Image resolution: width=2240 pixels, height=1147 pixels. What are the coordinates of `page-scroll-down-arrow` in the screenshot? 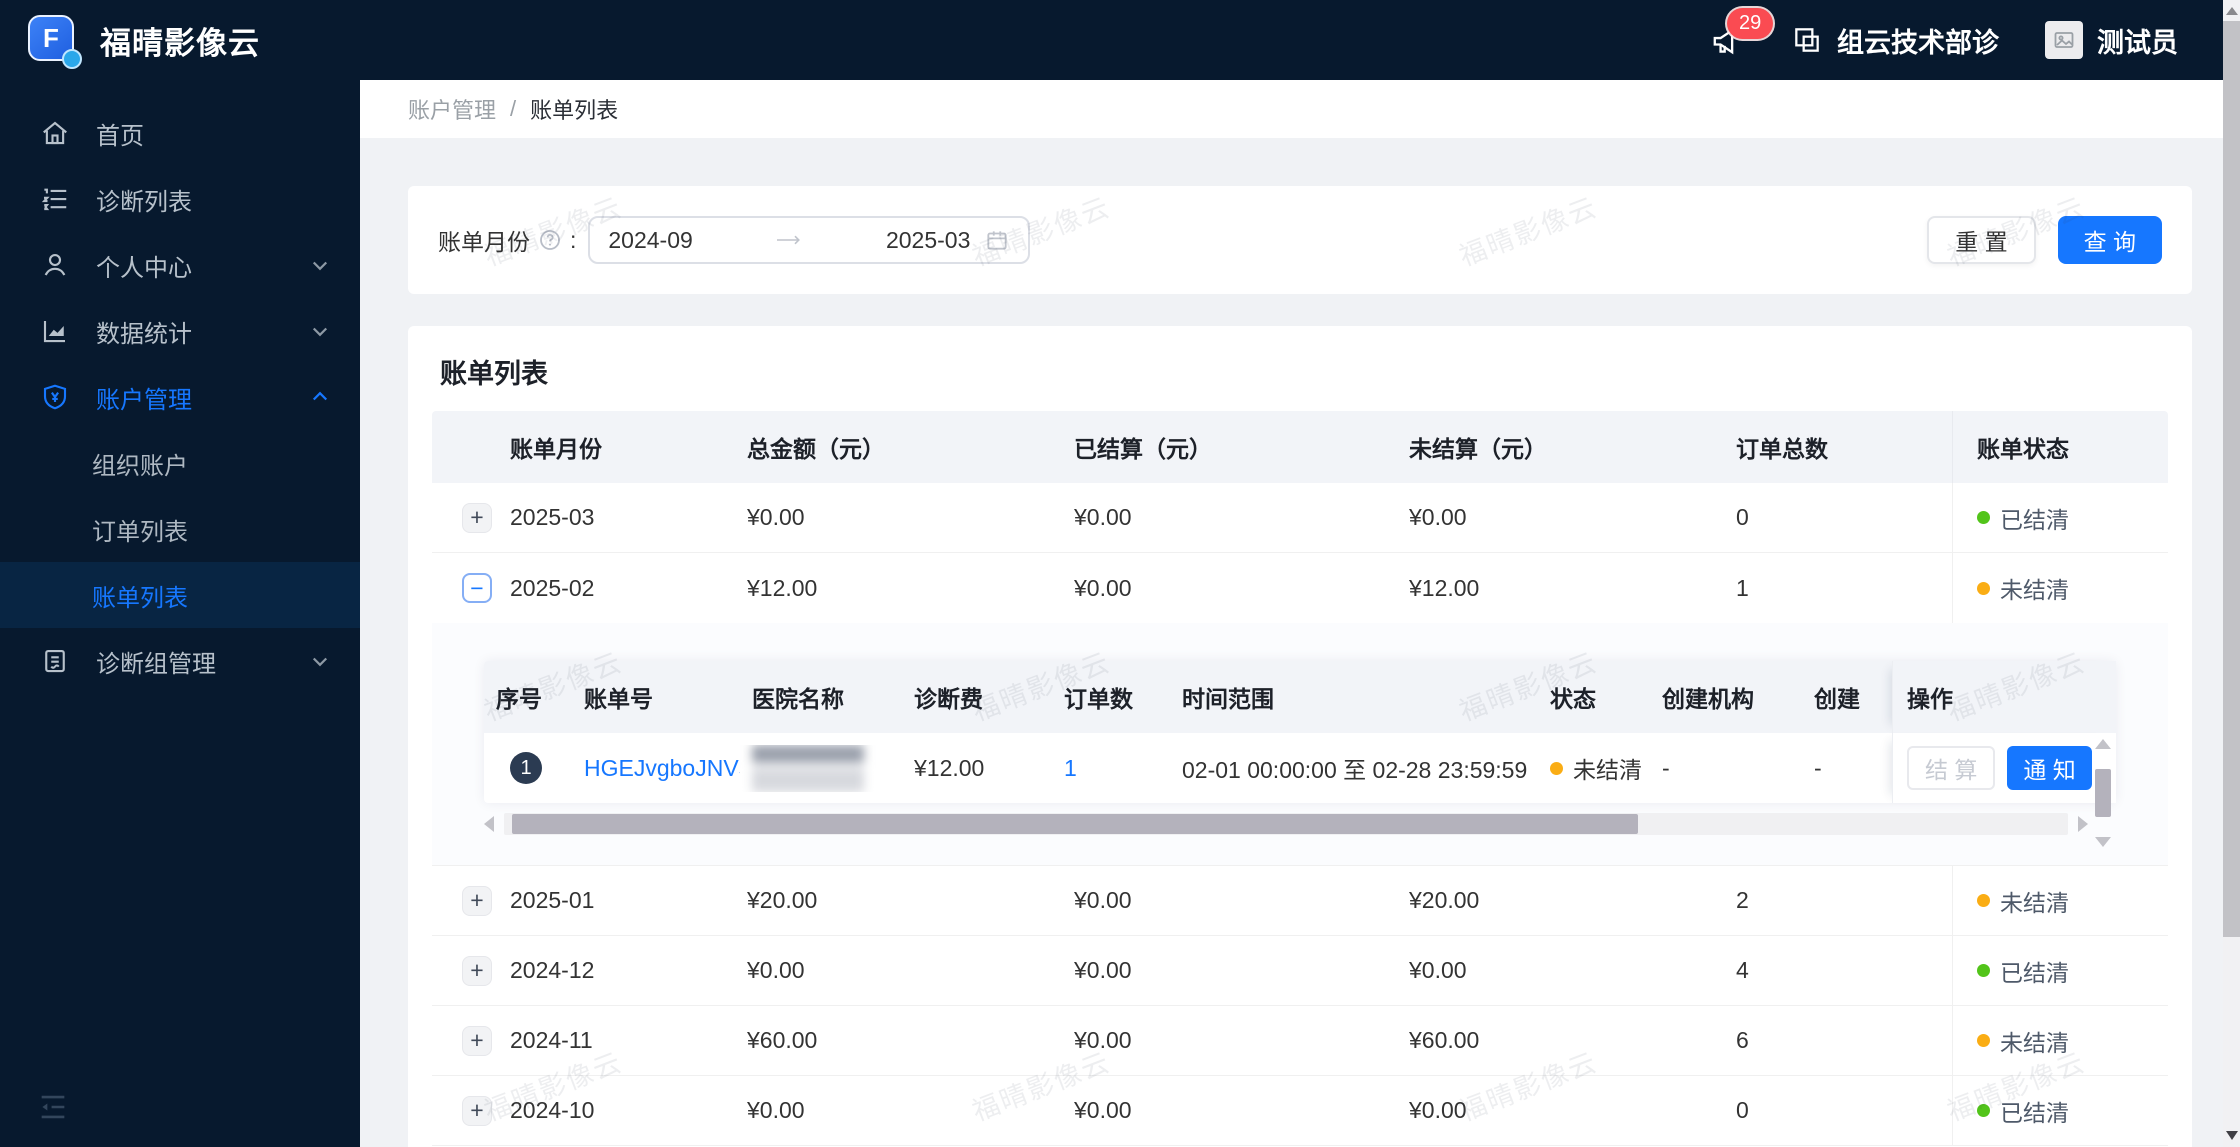 It's located at (2231, 1135).